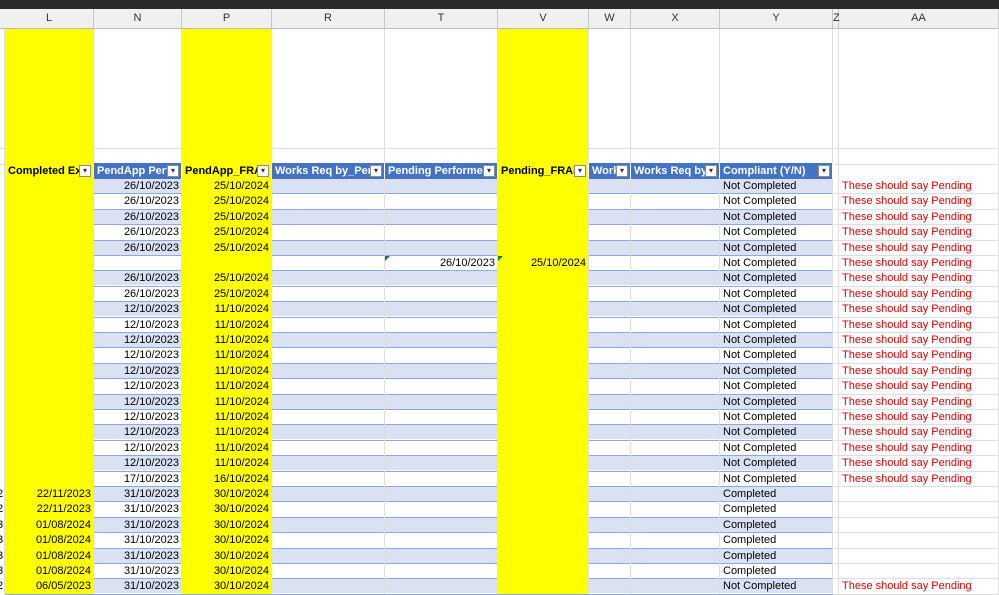 The height and width of the screenshot is (595, 999). What do you see at coordinates (776, 18) in the screenshot?
I see `column-header-y: Y` at bounding box center [776, 18].